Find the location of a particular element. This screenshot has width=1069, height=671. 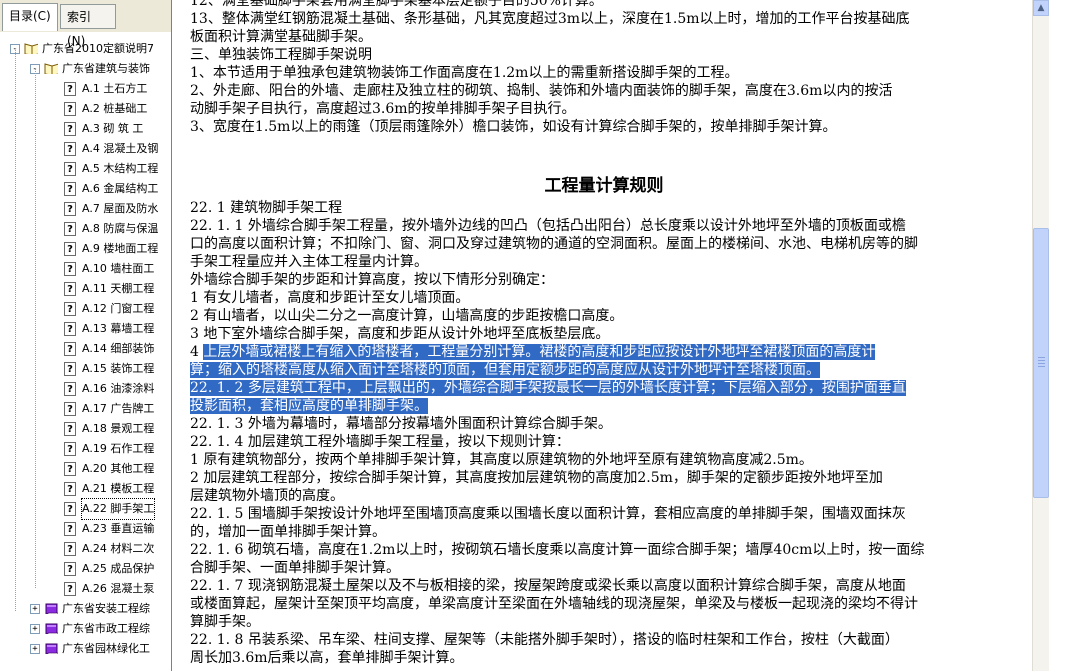

tree-item-label: A.23 垂直运输 is located at coordinates (118, 528).